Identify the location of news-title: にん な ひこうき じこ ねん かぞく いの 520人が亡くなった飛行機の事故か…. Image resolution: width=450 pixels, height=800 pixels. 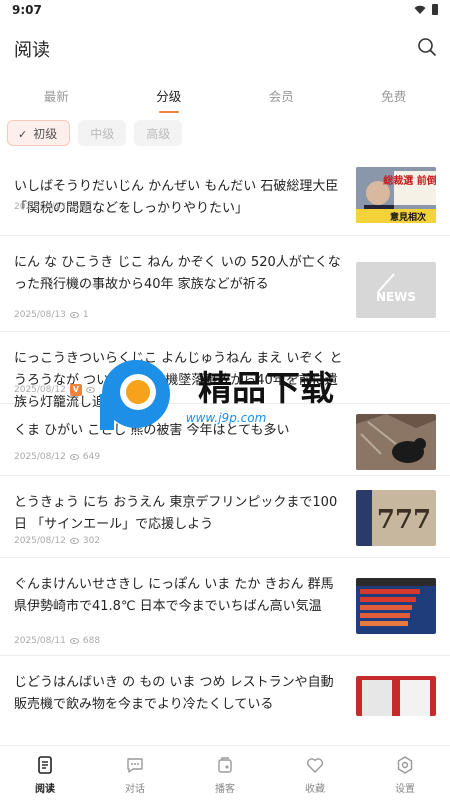
(177, 273).